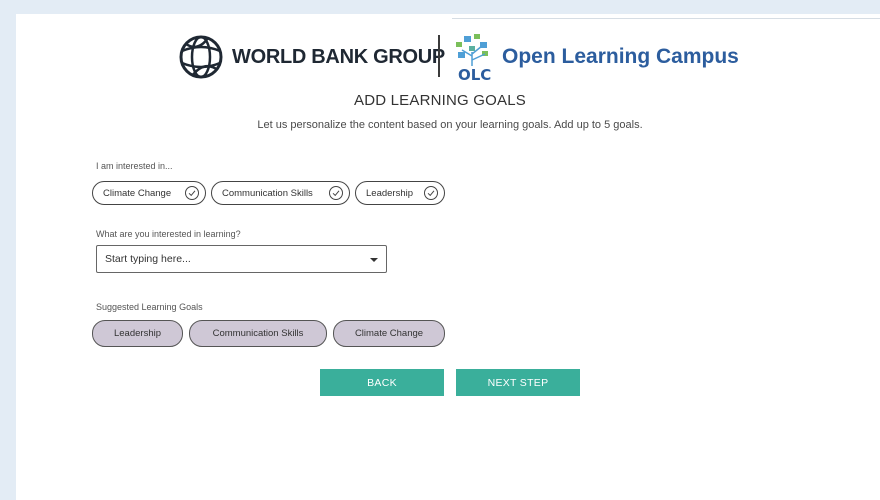 The height and width of the screenshot is (500, 880). What do you see at coordinates (137, 193) in the screenshot?
I see `chip-label: Climate Change` at bounding box center [137, 193].